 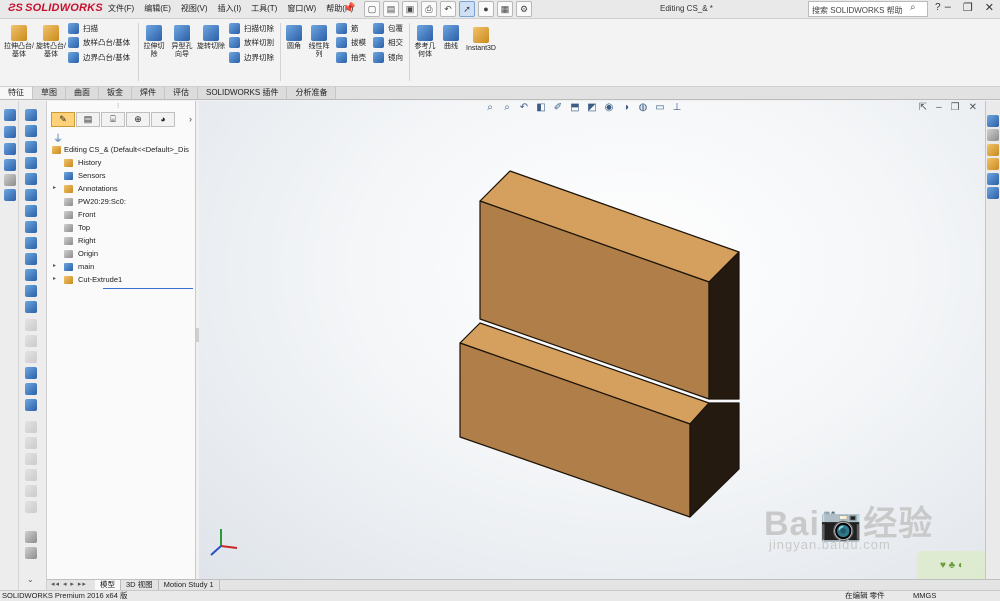 I want to click on tree-node-sensors: Sensors, so click(x=121, y=175).